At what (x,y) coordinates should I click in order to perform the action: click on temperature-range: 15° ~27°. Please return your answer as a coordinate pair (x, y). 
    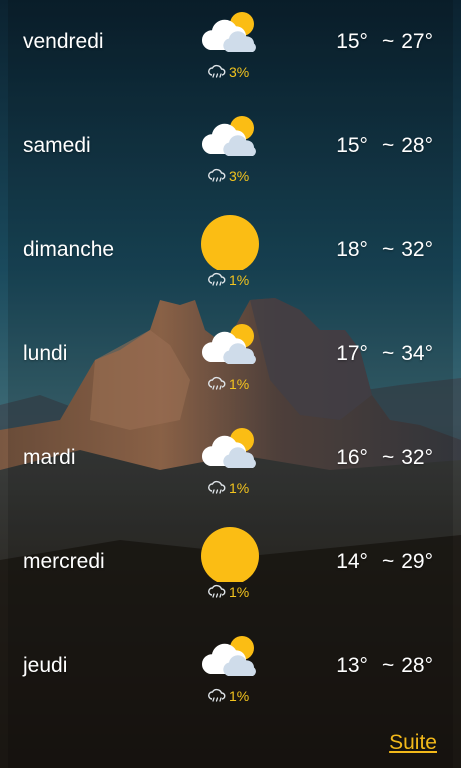
    Looking at the image, I should click on (384, 42).